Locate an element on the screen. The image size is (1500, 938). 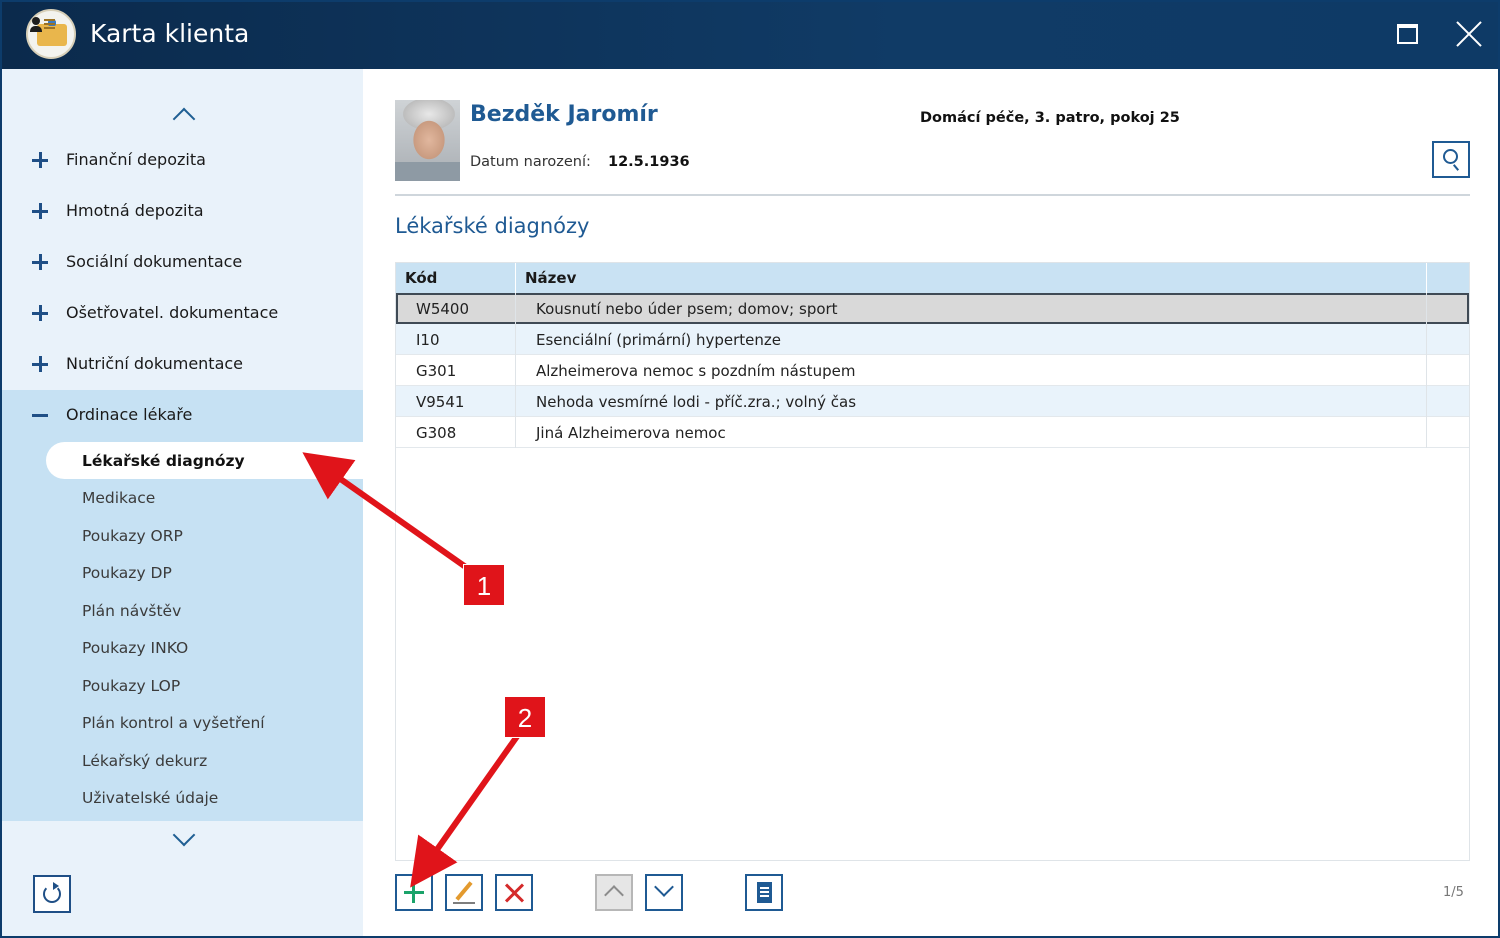
title-bar: Karta klienta is located at coordinates (750, 34).